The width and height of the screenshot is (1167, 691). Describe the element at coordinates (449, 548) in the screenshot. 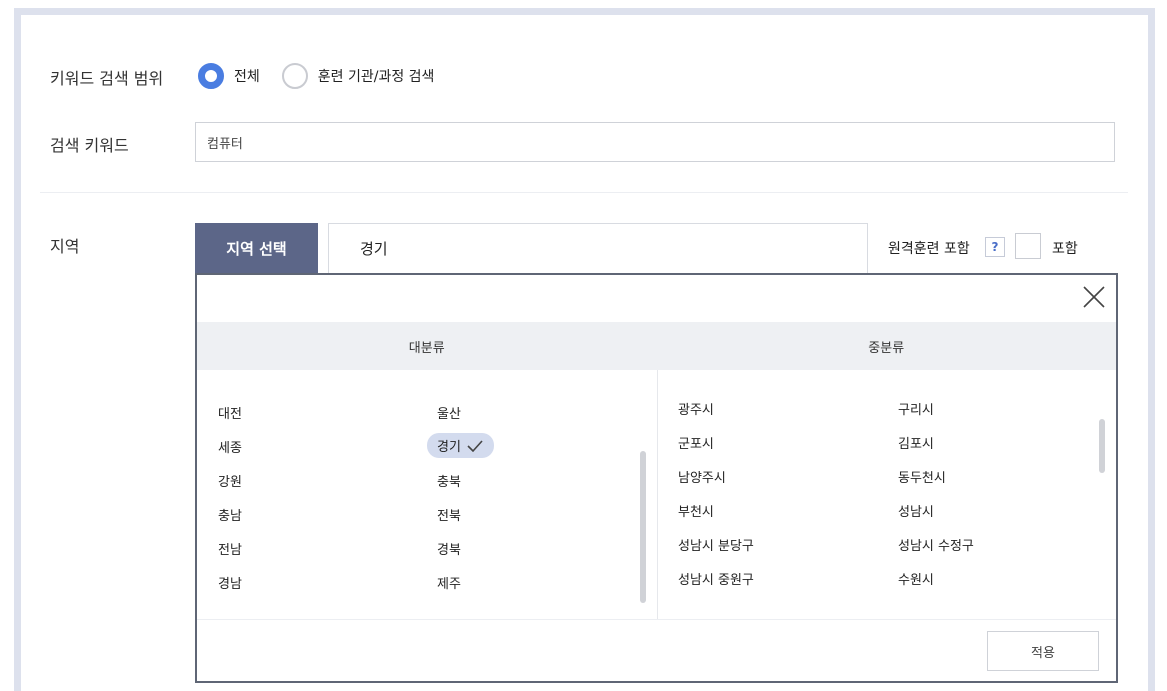

I see `major-item-gyeongbuk: 경북` at that location.